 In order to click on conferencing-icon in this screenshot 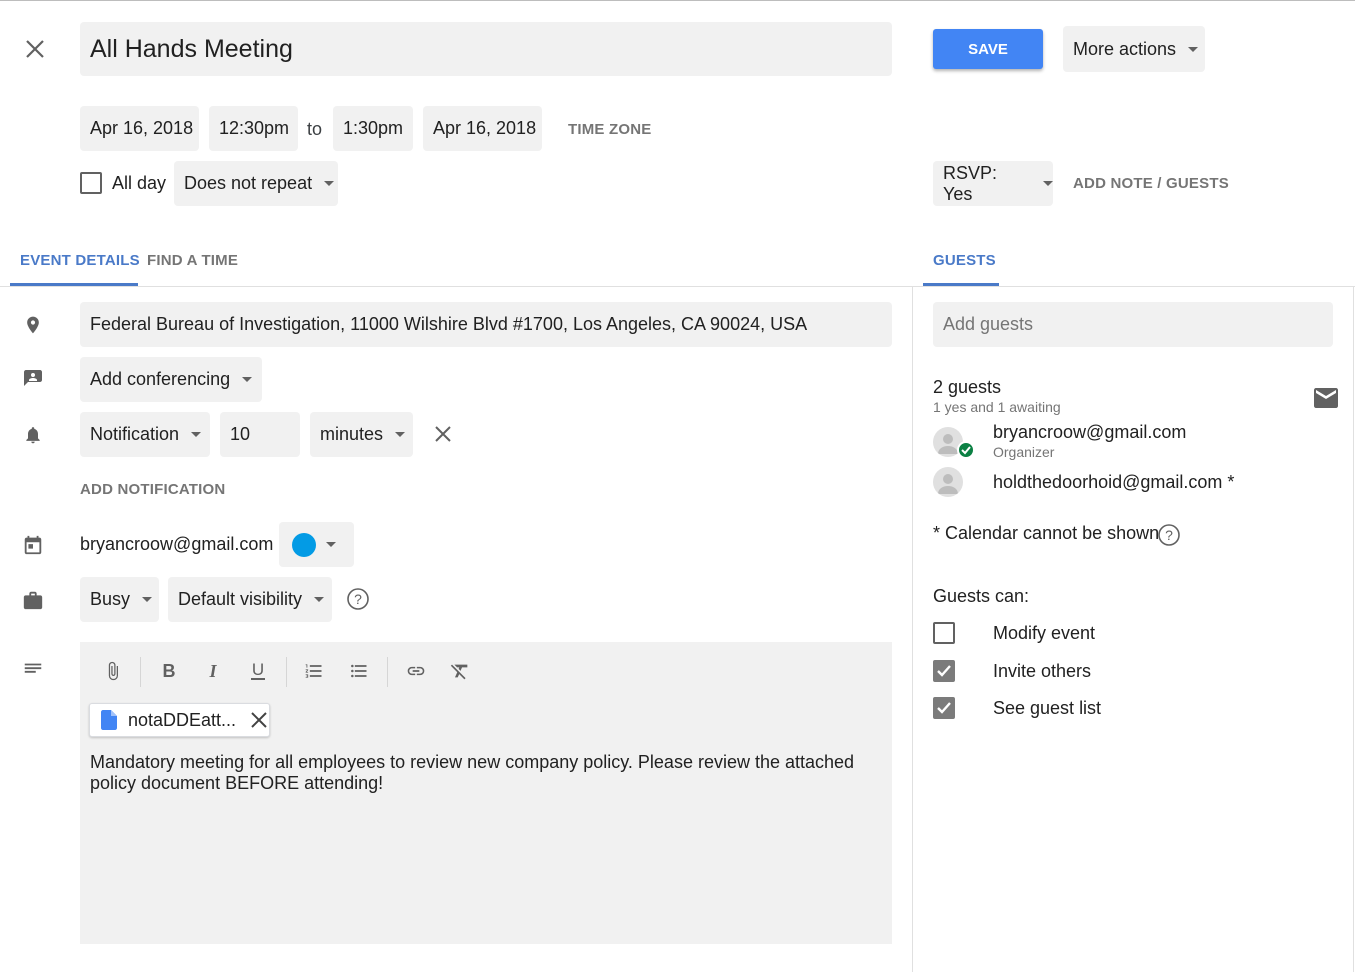, I will do `click(33, 379)`.